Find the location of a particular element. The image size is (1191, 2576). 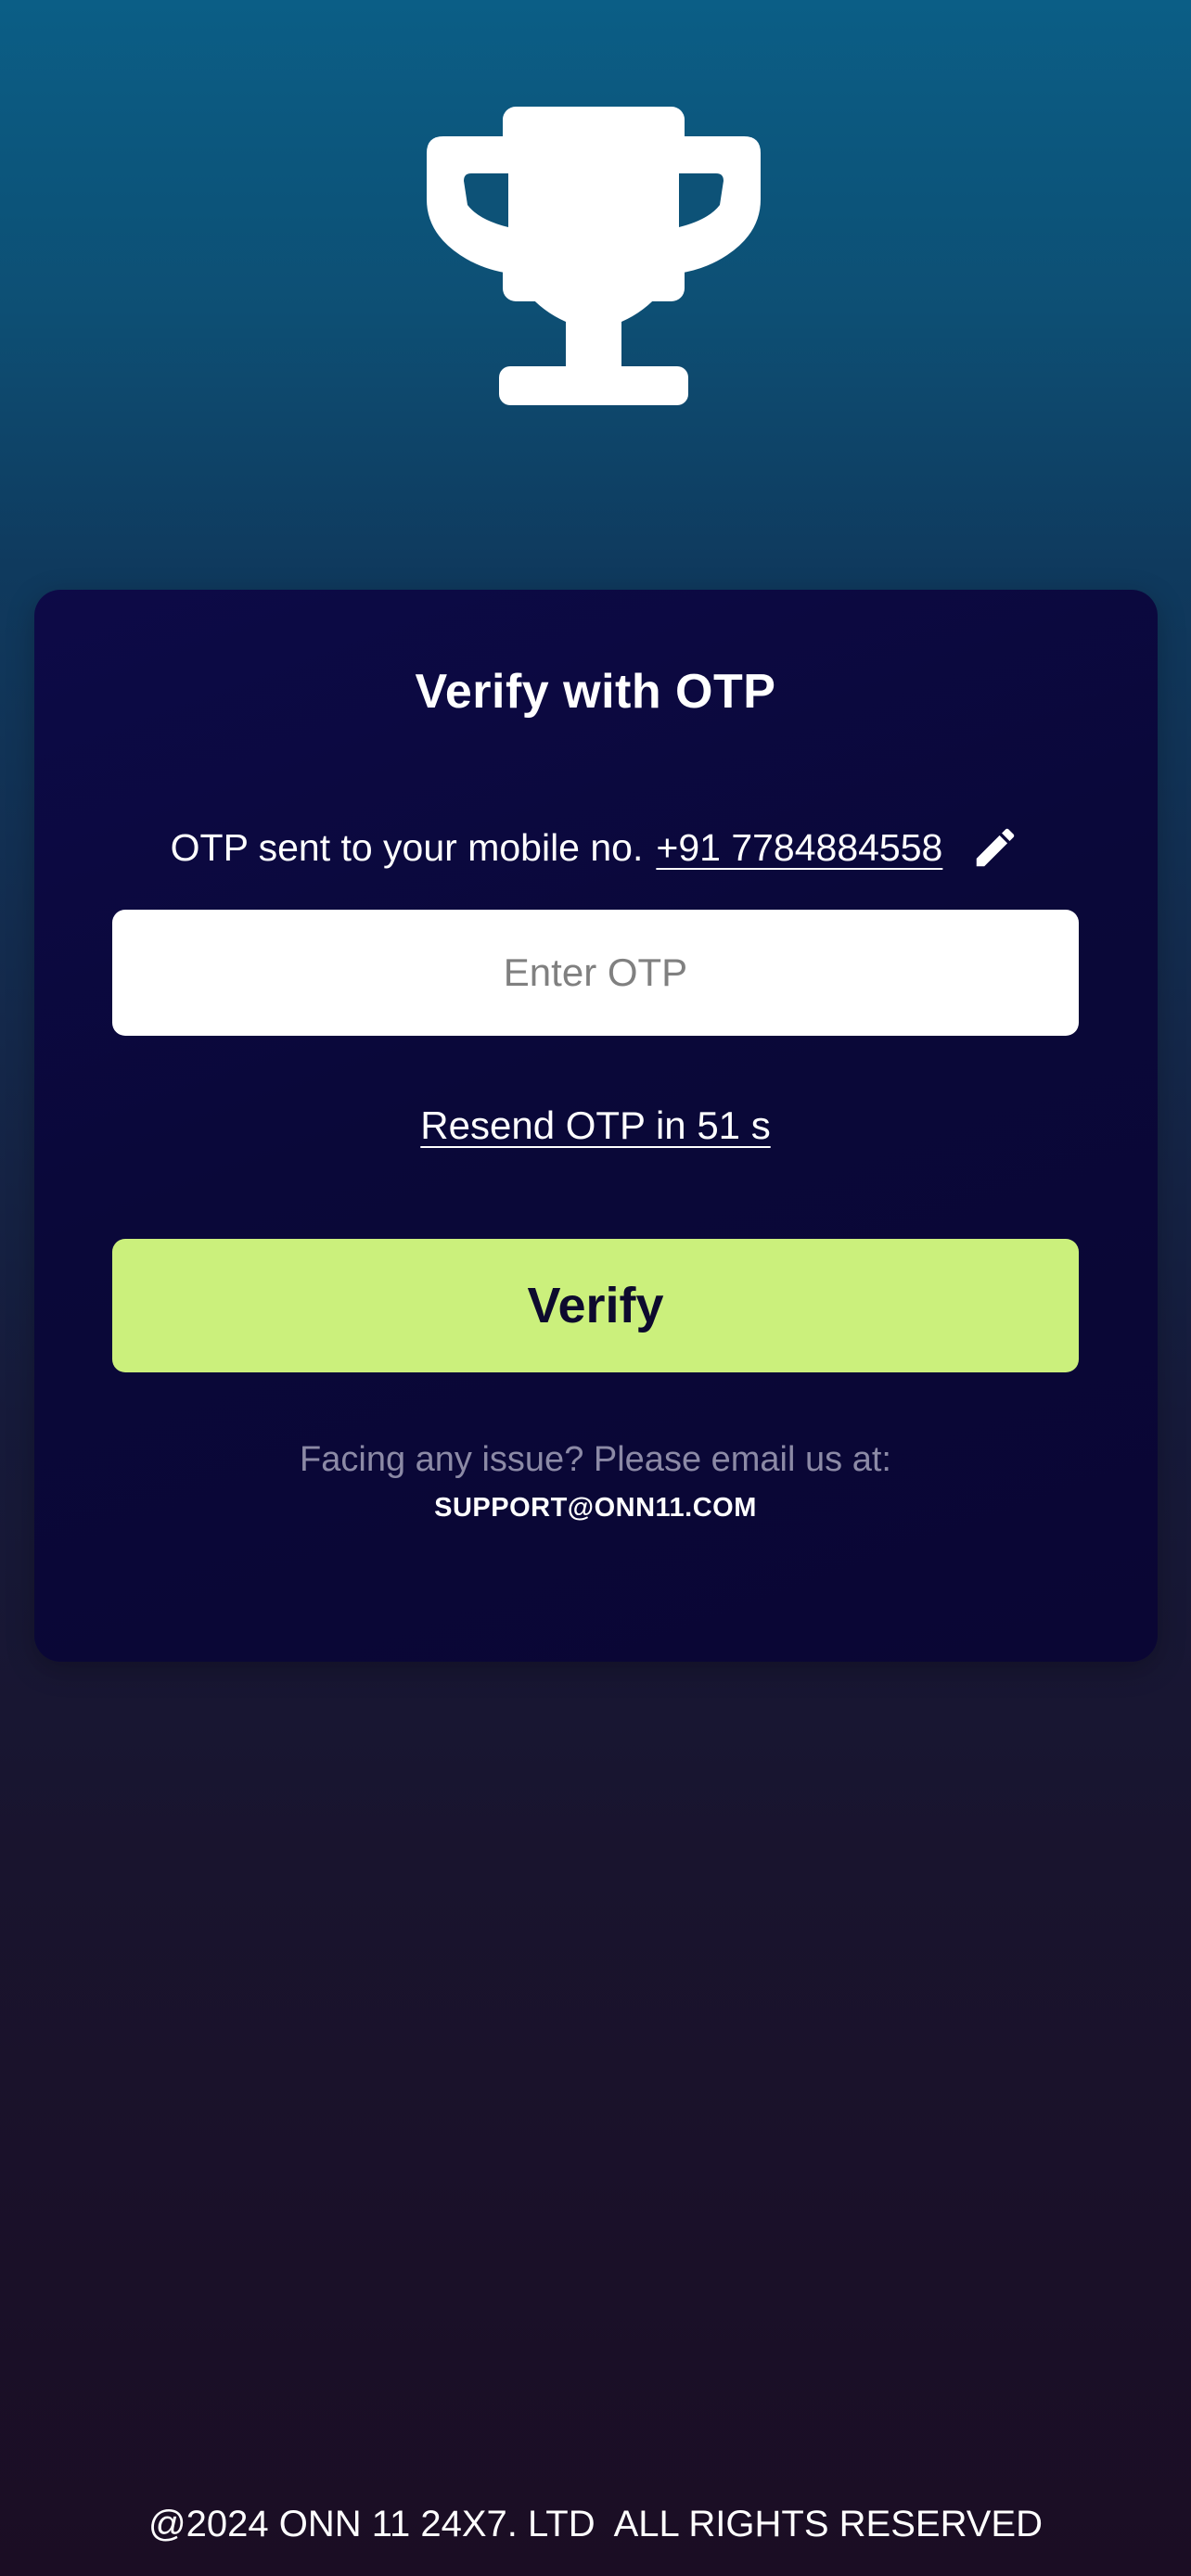

resend-otp-link: Resend OTP in 51 s is located at coordinates (595, 1125).